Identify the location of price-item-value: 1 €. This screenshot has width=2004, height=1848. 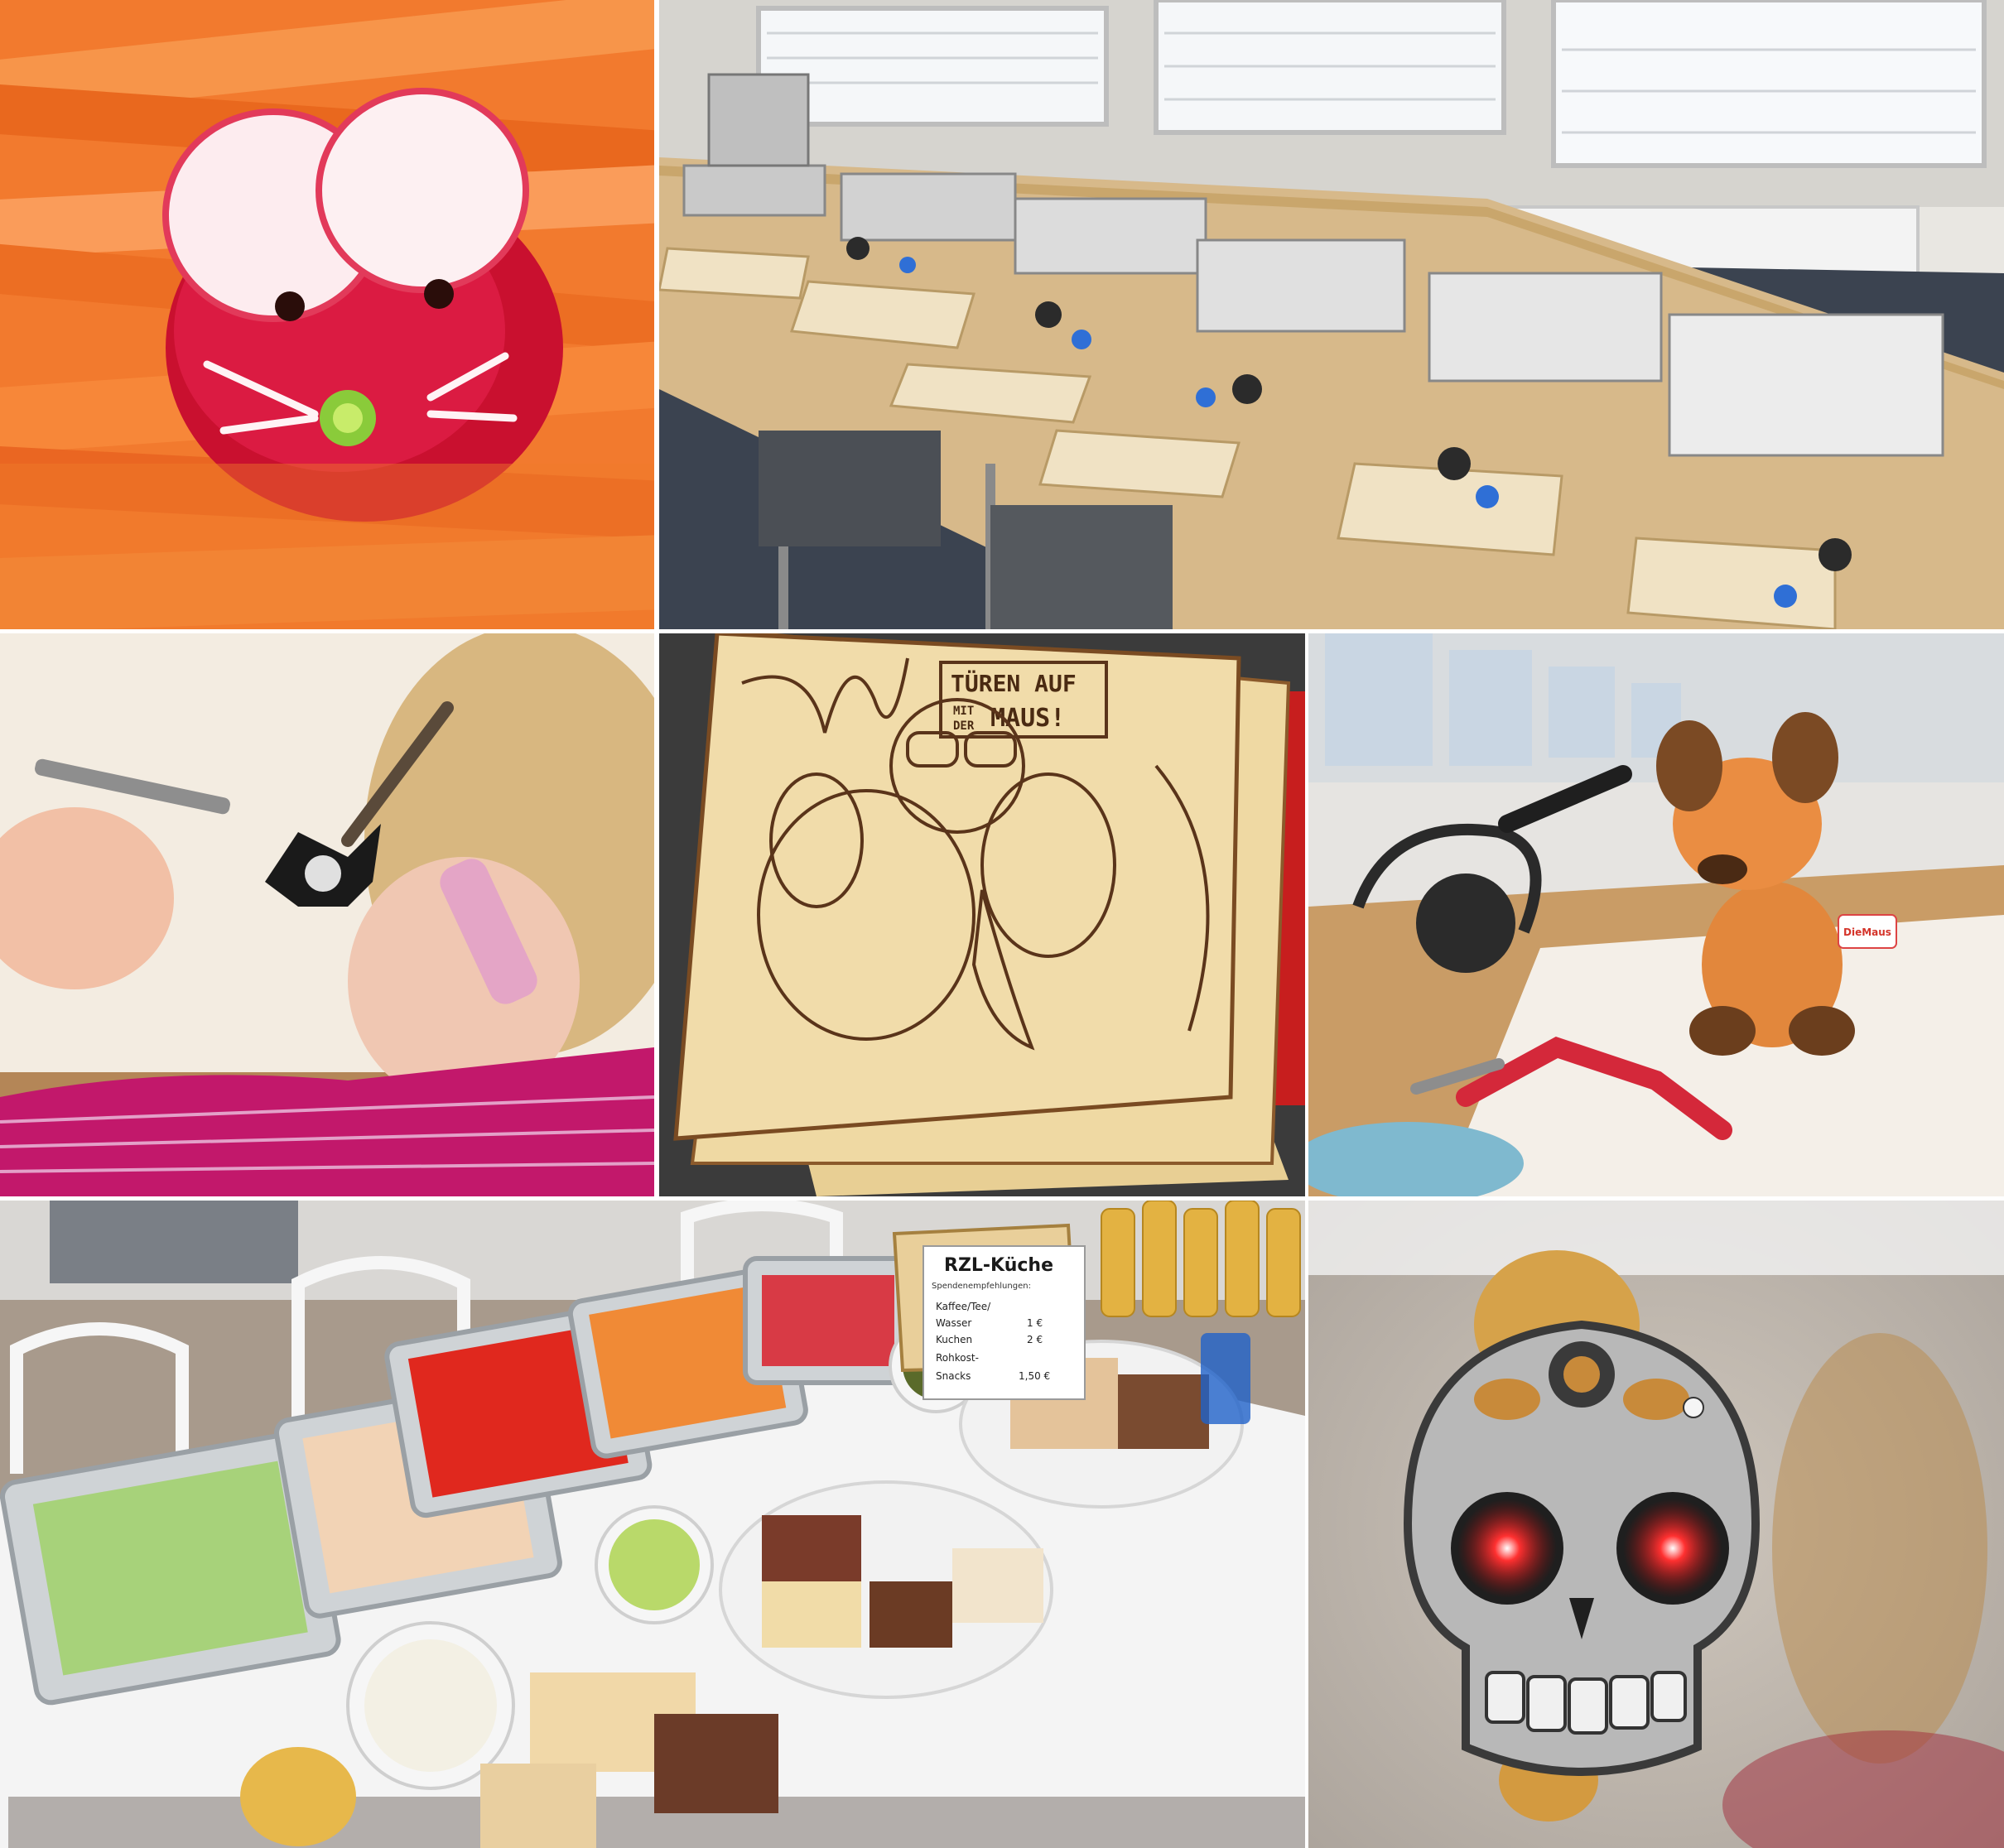
(1035, 1323).